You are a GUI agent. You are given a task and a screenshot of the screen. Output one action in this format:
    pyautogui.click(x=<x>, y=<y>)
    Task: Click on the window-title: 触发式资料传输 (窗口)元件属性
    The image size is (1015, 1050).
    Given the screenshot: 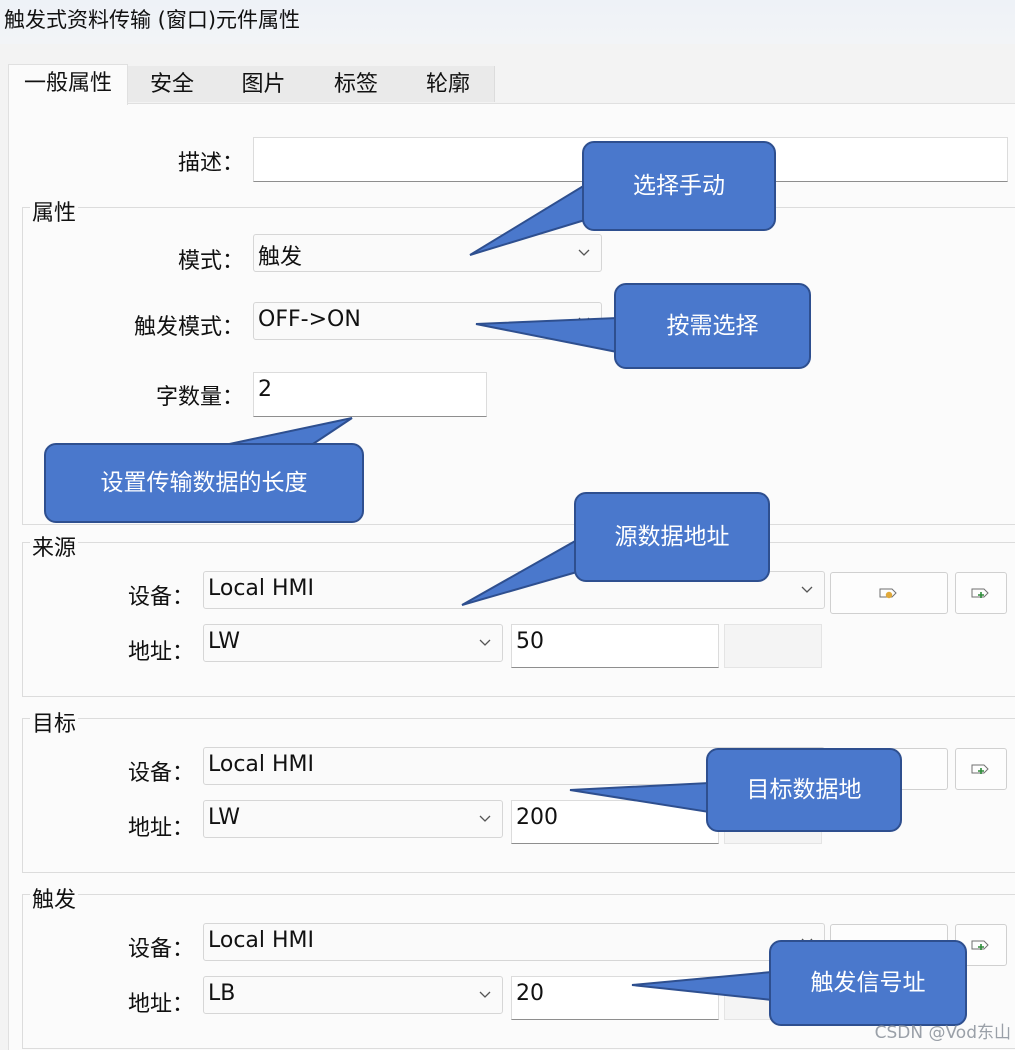 What is the action you would take?
    pyautogui.click(x=152, y=20)
    